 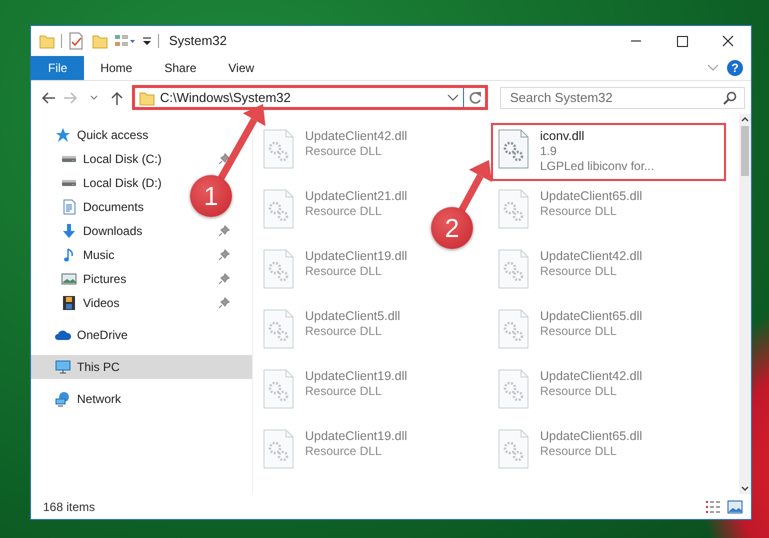 I want to click on nav-item: Documents, so click(x=98, y=207).